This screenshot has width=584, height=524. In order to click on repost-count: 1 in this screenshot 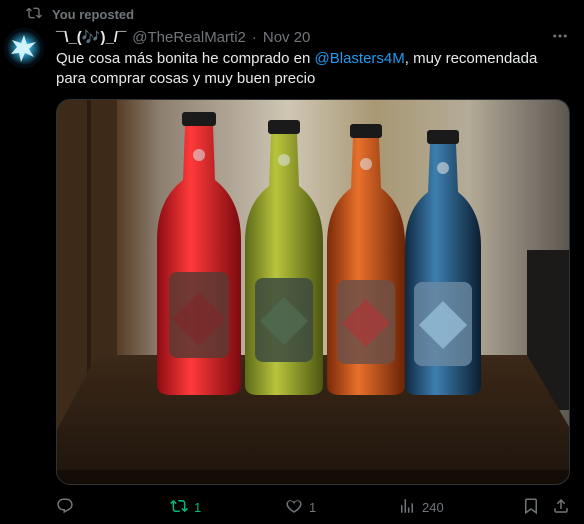, I will do `click(198, 507)`.